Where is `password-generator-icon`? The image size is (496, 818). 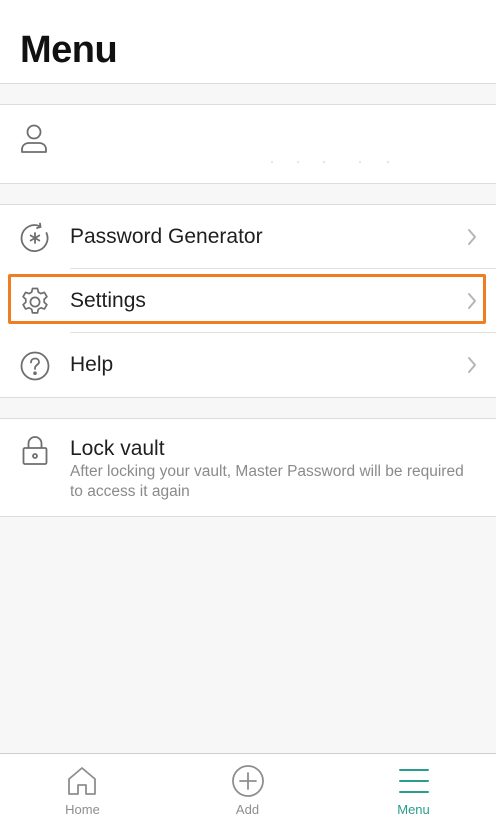 password-generator-icon is located at coordinates (34, 237).